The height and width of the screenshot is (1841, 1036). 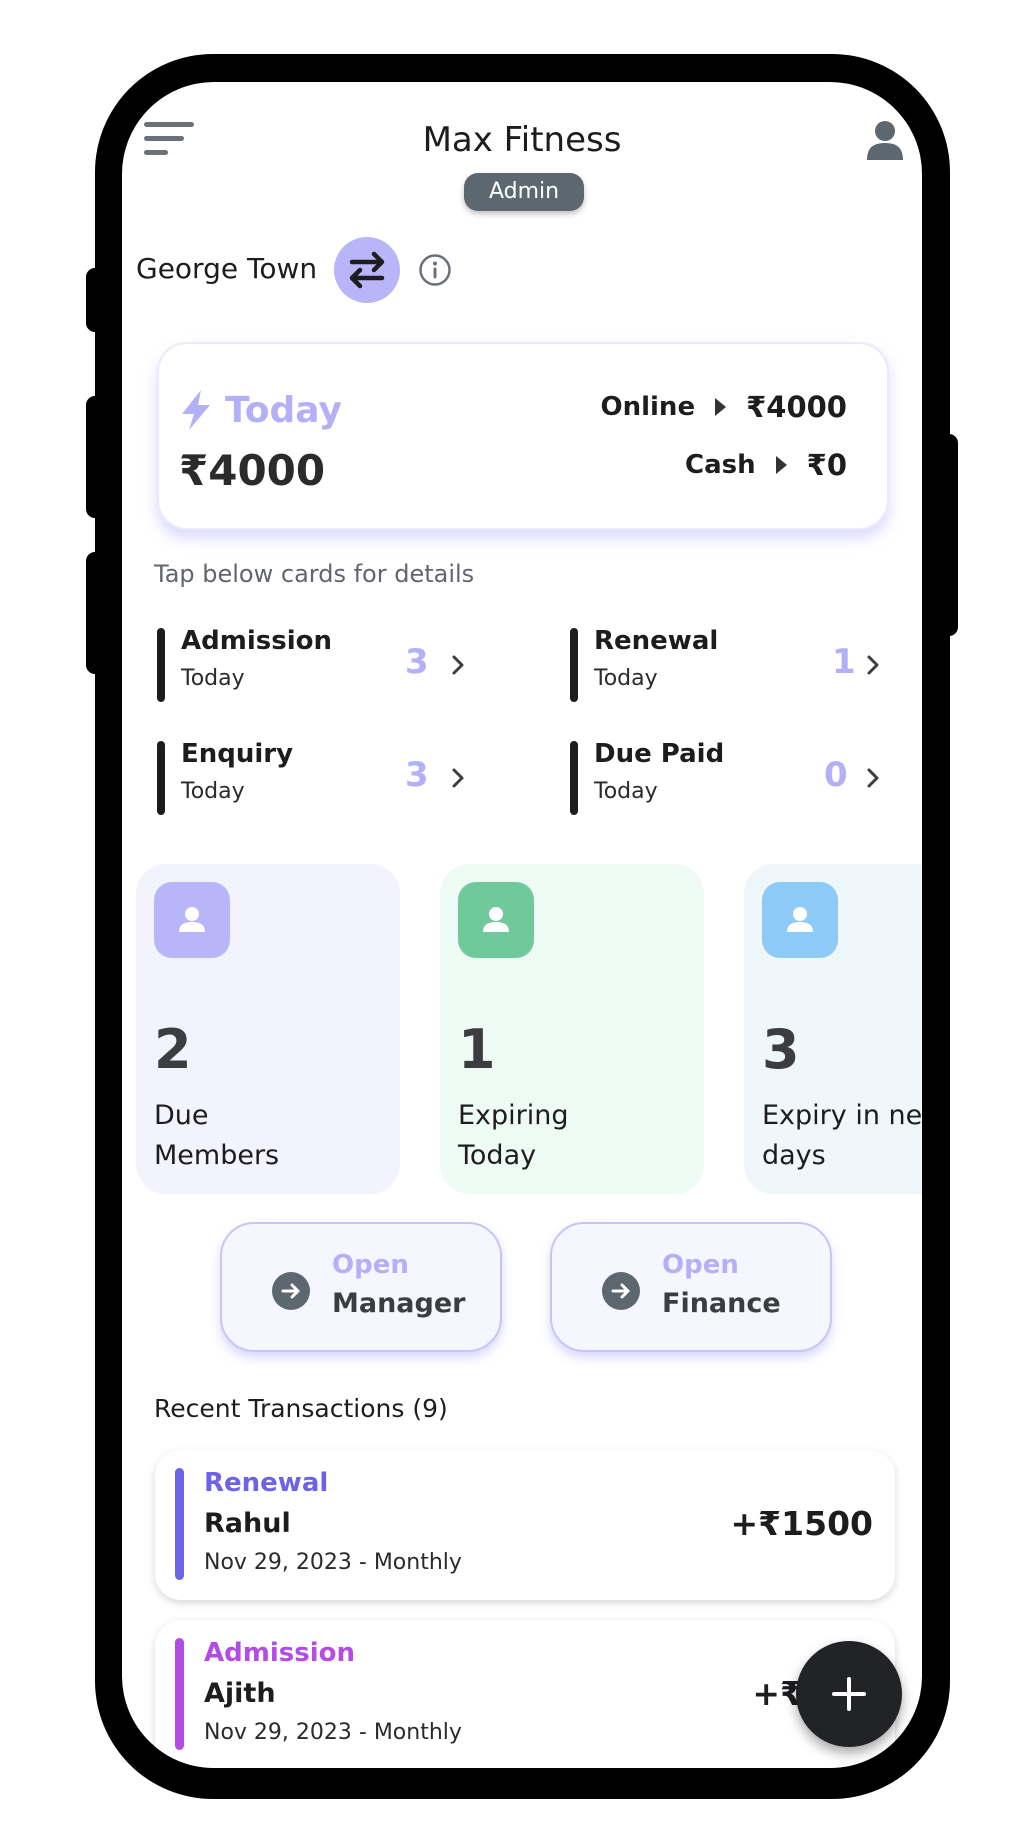 What do you see at coordinates (513, 1135) in the screenshot?
I see `expiring-today-label: Expiring Today` at bounding box center [513, 1135].